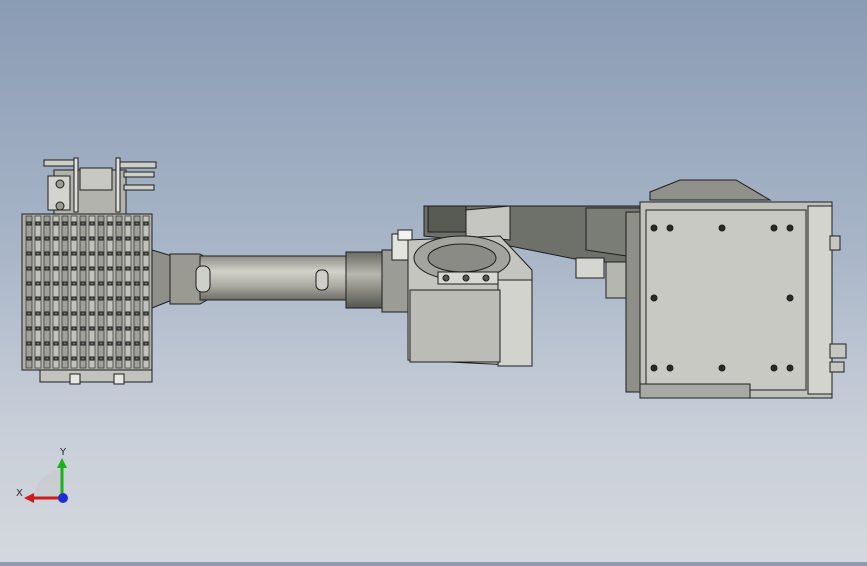 Image resolution: width=867 pixels, height=566 pixels. Describe the element at coordinates (62, 463) in the screenshot. I see `y-axis-head` at that location.